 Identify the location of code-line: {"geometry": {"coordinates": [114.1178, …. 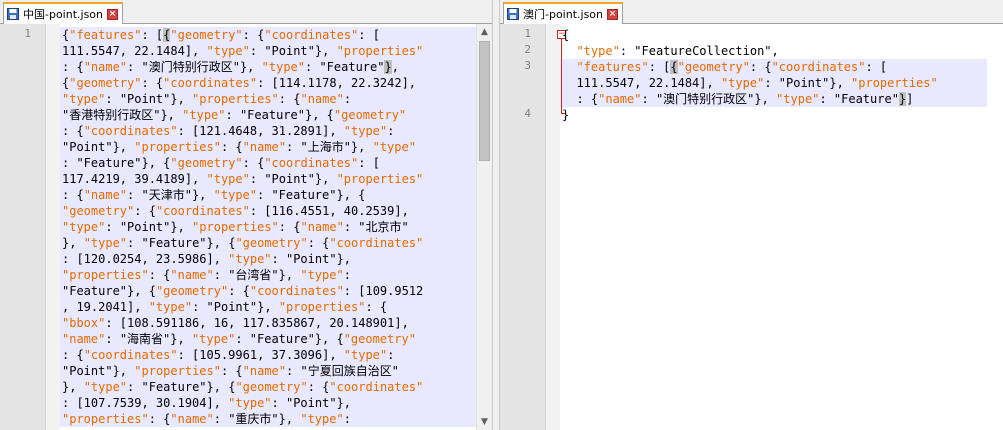
(269, 83).